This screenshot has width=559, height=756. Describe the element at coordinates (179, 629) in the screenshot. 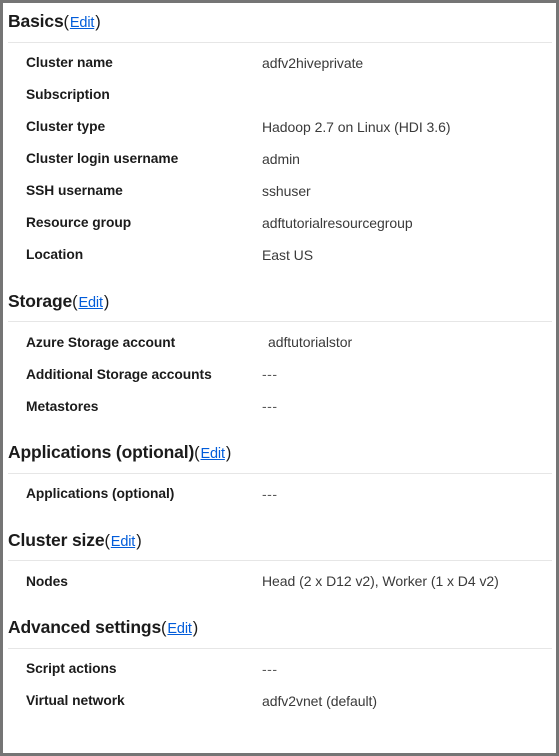

I see `edit-link-advanced-settings: Edit` at that location.